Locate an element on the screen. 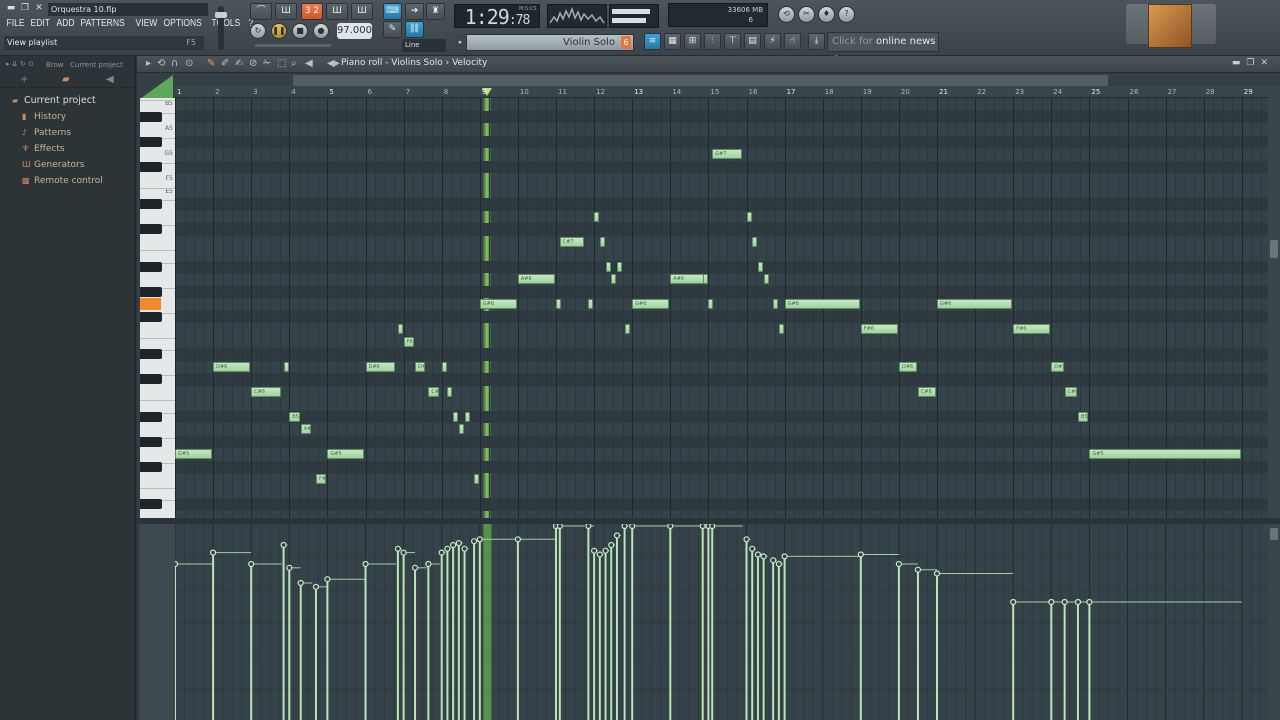 This screenshot has height=720, width=1280. zoom-icon: ⌕ is located at coordinates (294, 63).